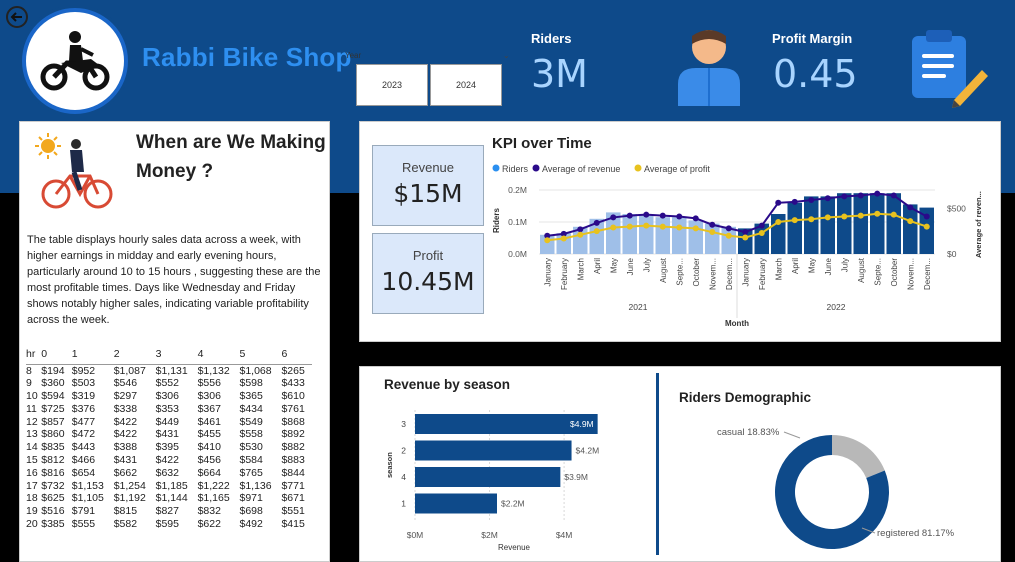 This screenshot has height=562, width=1015. Describe the element at coordinates (792, 435) in the screenshot. I see `label-leader` at that location.